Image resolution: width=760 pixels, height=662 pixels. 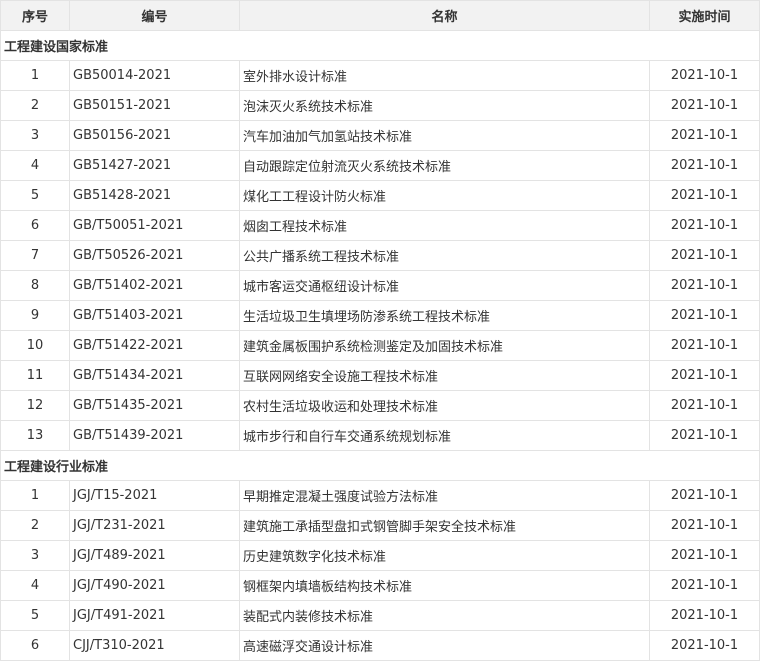 I want to click on table-row: 8 GB/T51402-2021 城市客运交通枢纽设计标准 2021-10-1, so click(x=380, y=285).